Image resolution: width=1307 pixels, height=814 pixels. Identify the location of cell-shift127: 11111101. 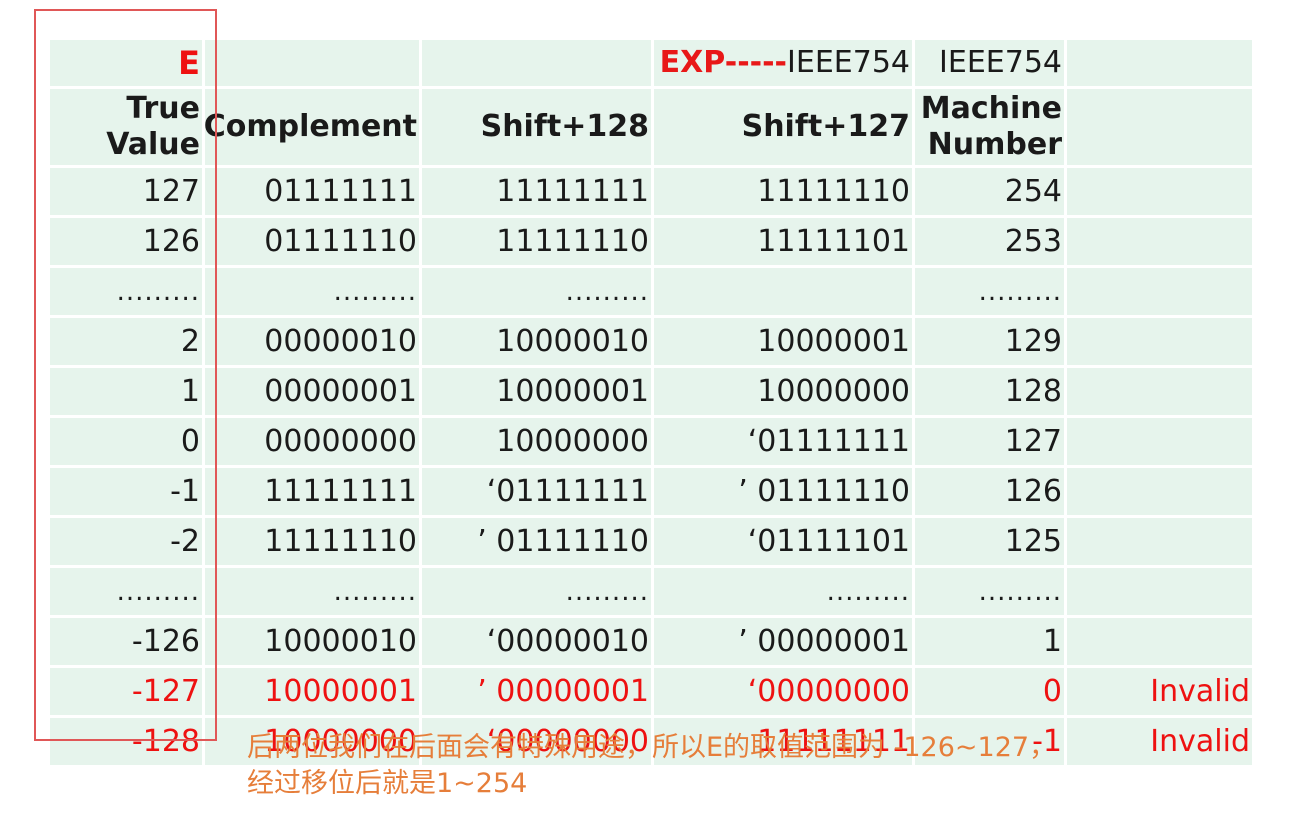
(783, 241).